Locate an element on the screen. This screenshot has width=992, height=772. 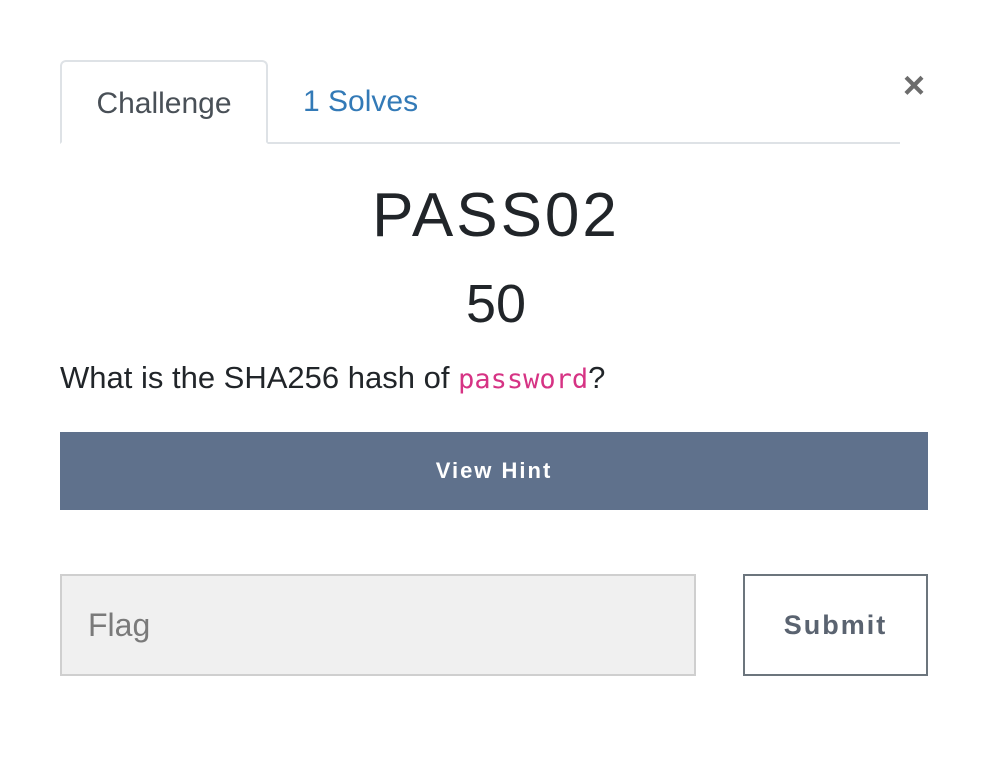
flag-input is located at coordinates (378, 625).